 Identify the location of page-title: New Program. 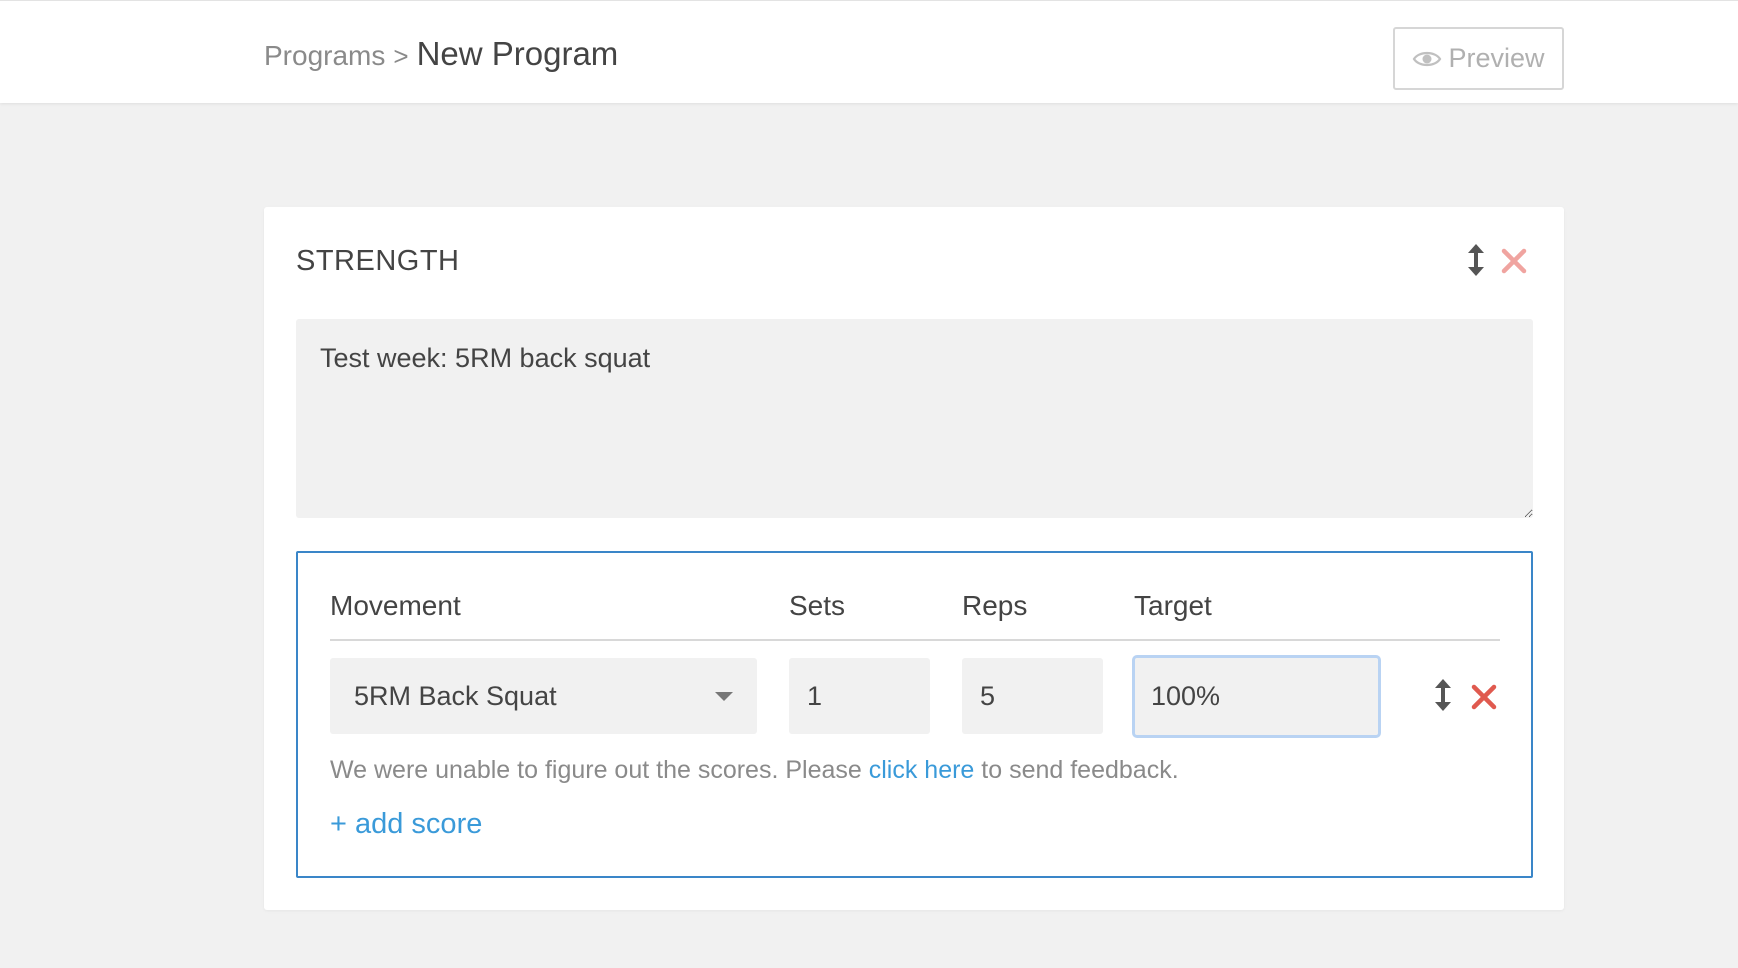
(517, 53).